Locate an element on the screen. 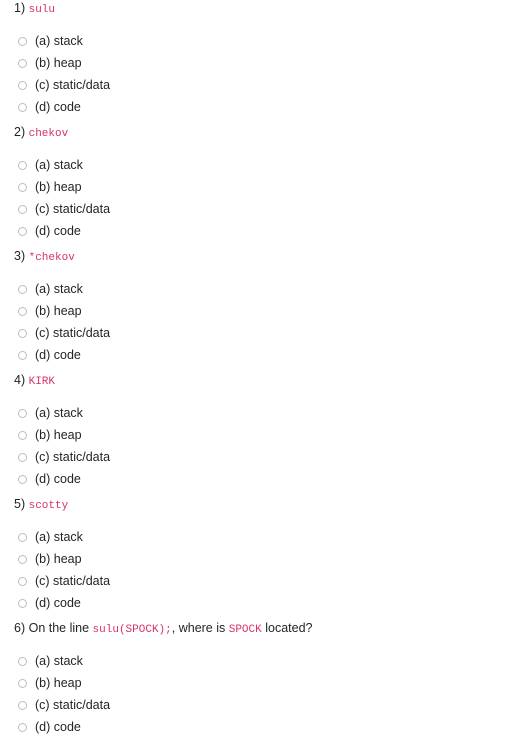  question-number: 5) is located at coordinates (20, 504).